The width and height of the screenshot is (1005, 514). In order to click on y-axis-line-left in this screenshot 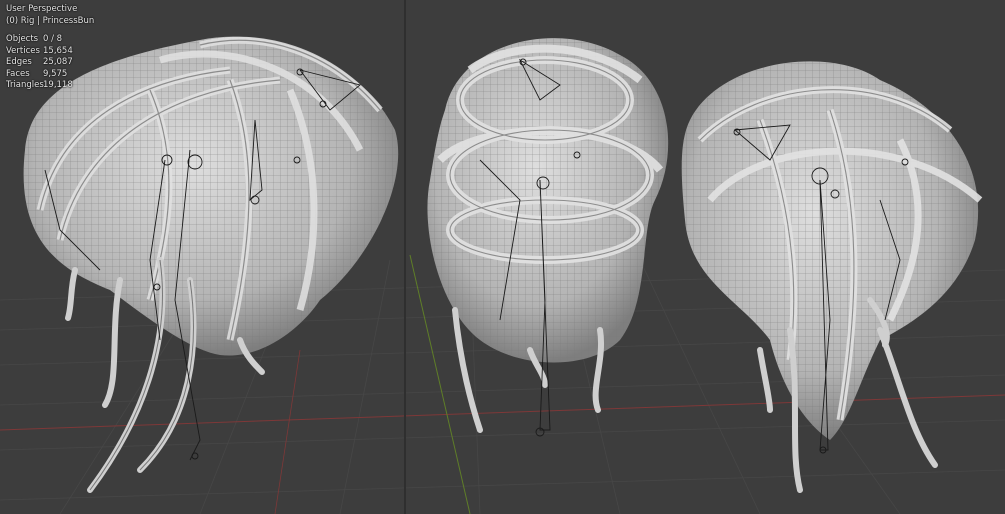, I will do `click(287, 431)`.